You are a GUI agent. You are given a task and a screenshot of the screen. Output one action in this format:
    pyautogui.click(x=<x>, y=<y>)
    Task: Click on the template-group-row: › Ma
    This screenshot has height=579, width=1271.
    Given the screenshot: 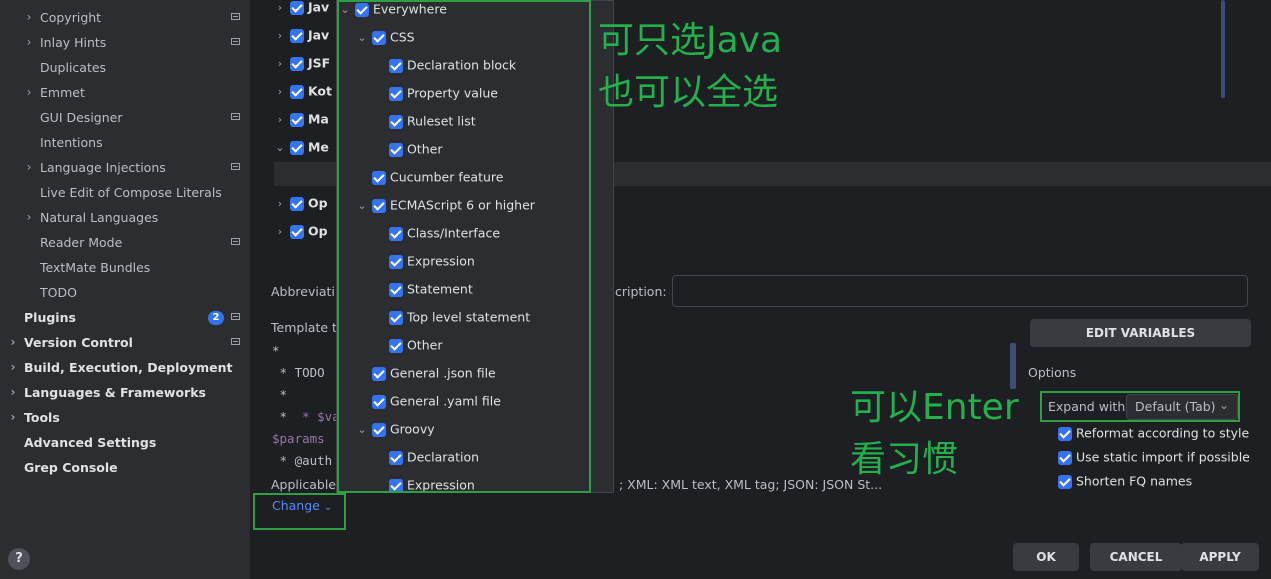 What is the action you would take?
    pyautogui.click(x=301, y=119)
    